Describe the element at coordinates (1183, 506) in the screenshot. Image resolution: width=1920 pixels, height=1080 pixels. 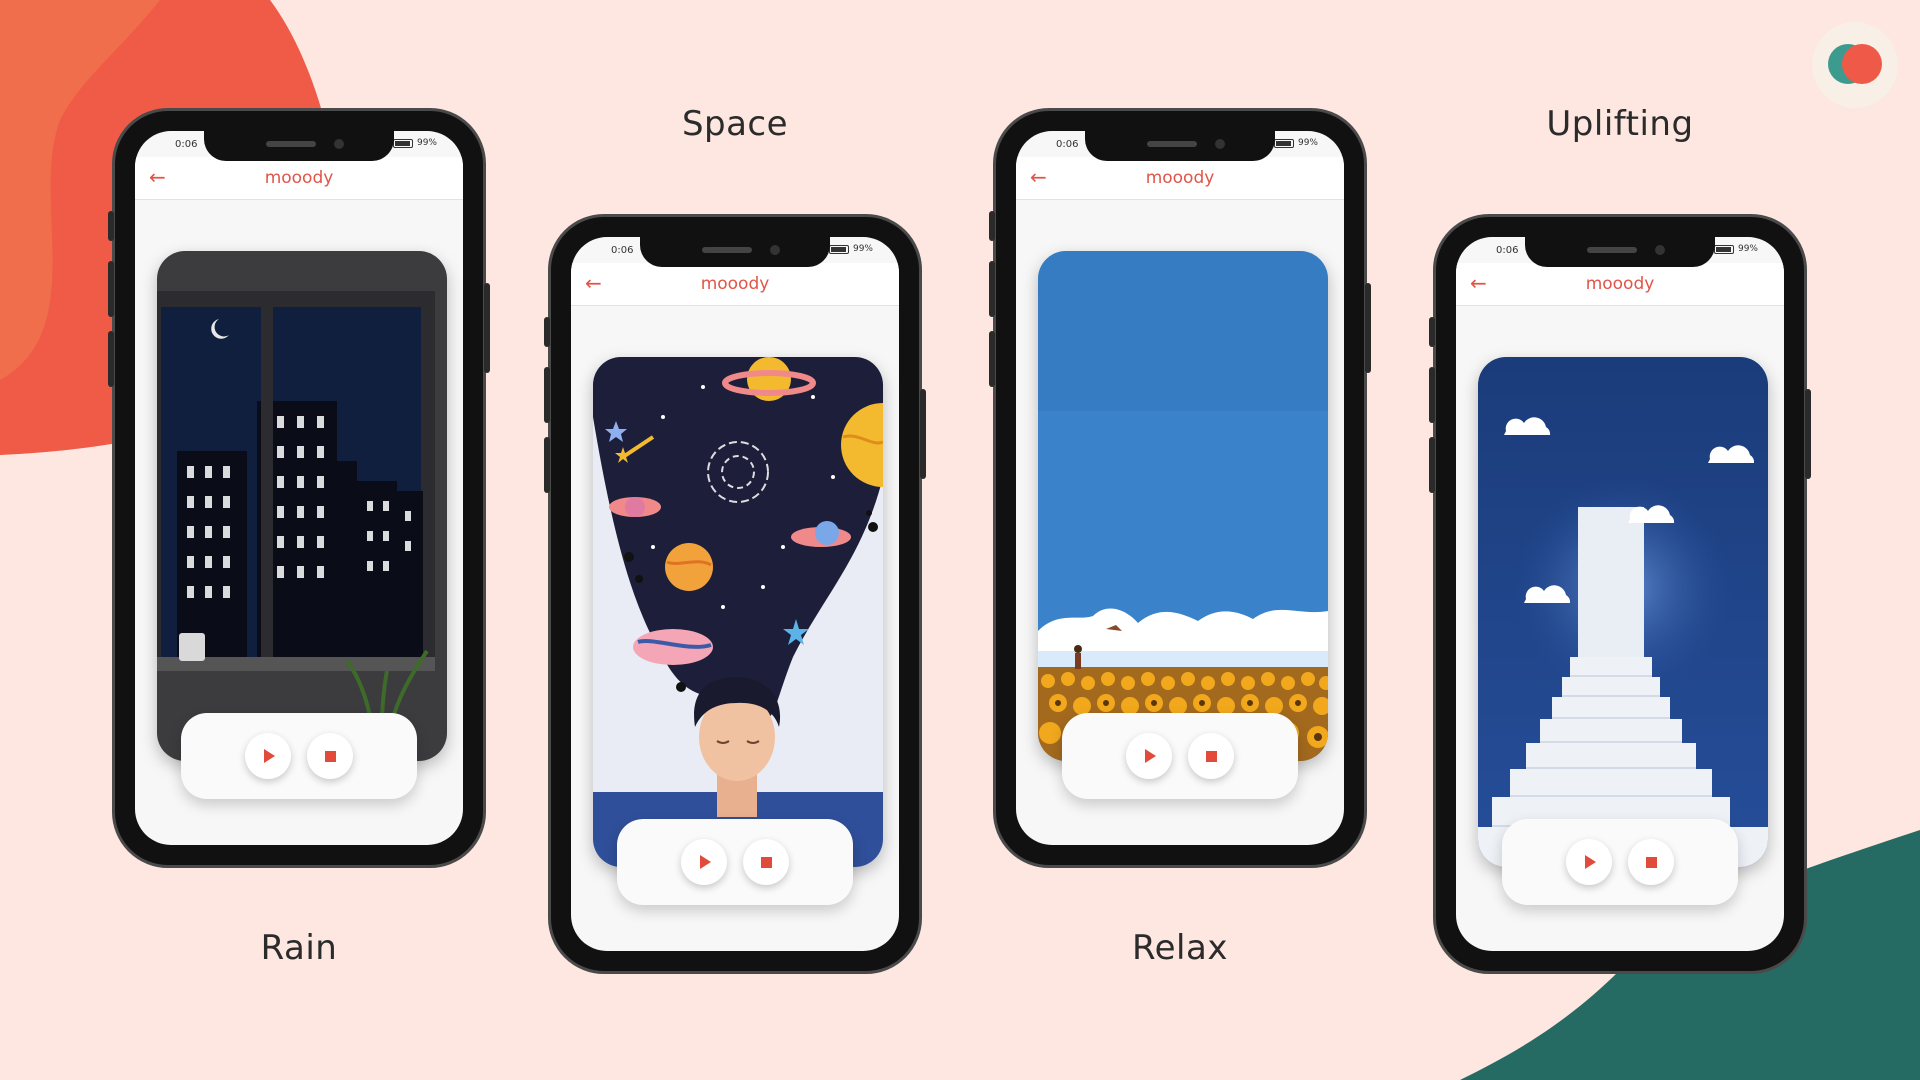
I see `scene-card-relax` at that location.